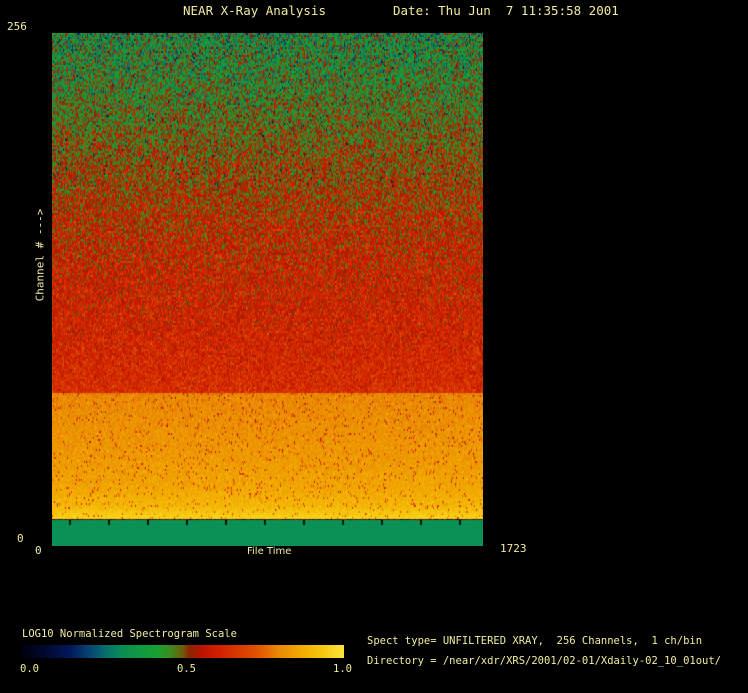 The height and width of the screenshot is (693, 748). Describe the element at coordinates (129, 634) in the screenshot. I see `colorbar-title: LOG10 Normalized Spectrogram Scale` at that location.